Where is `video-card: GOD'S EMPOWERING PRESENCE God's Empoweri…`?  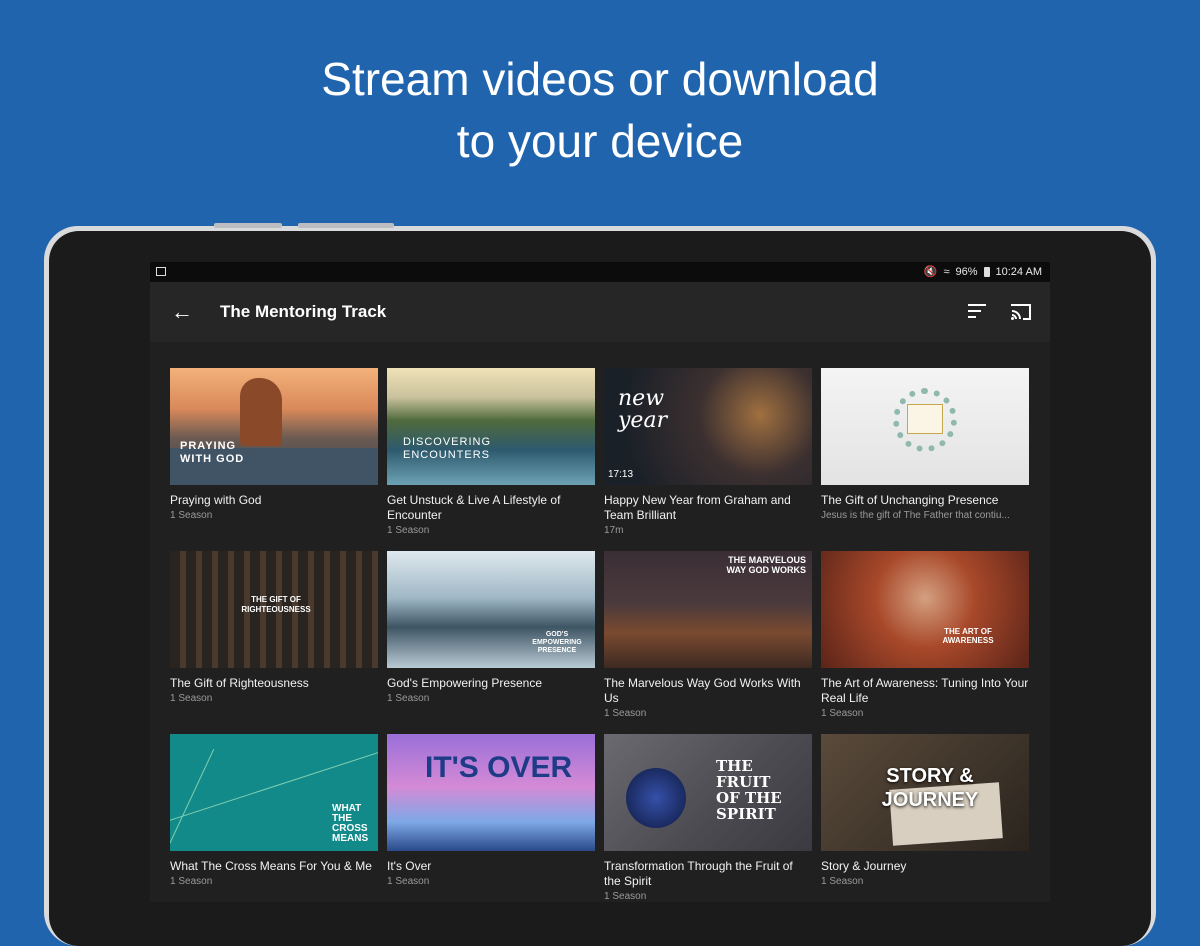
video-card: GOD'S EMPOWERING PRESENCE God's Empoweri… is located at coordinates (491, 628).